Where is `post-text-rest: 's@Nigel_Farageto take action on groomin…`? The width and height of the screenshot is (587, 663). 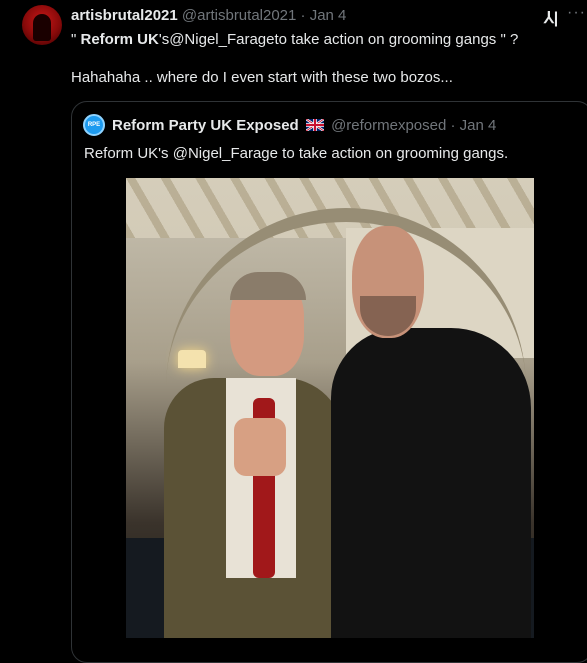
post-text-rest: 's@Nigel_Farageto take action on groomin… is located at coordinates (338, 39).